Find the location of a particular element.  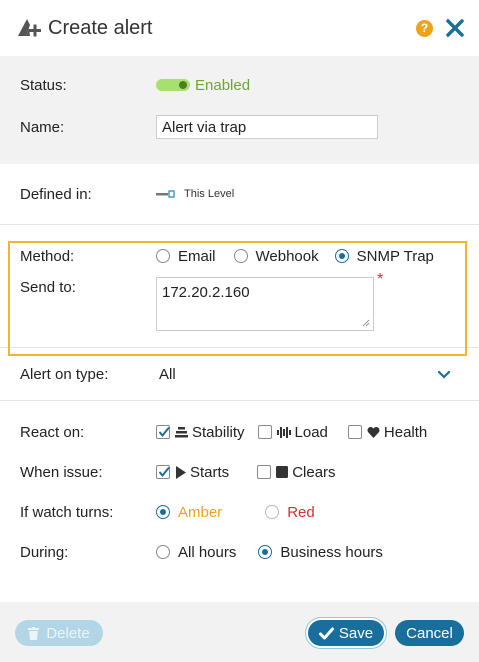

watch-turns-row: If watch turns: Amber Red is located at coordinates (239, 512).